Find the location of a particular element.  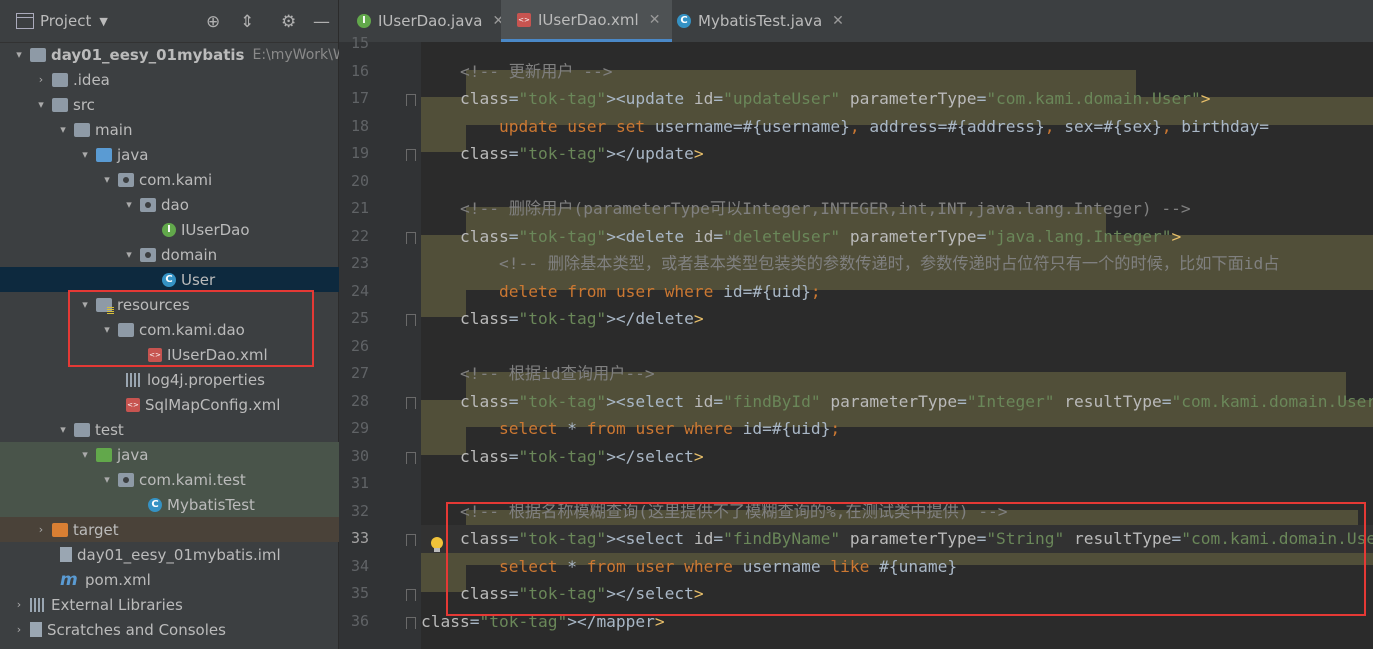

code-line: class="tok-tag"></delete> is located at coordinates (562, 319).